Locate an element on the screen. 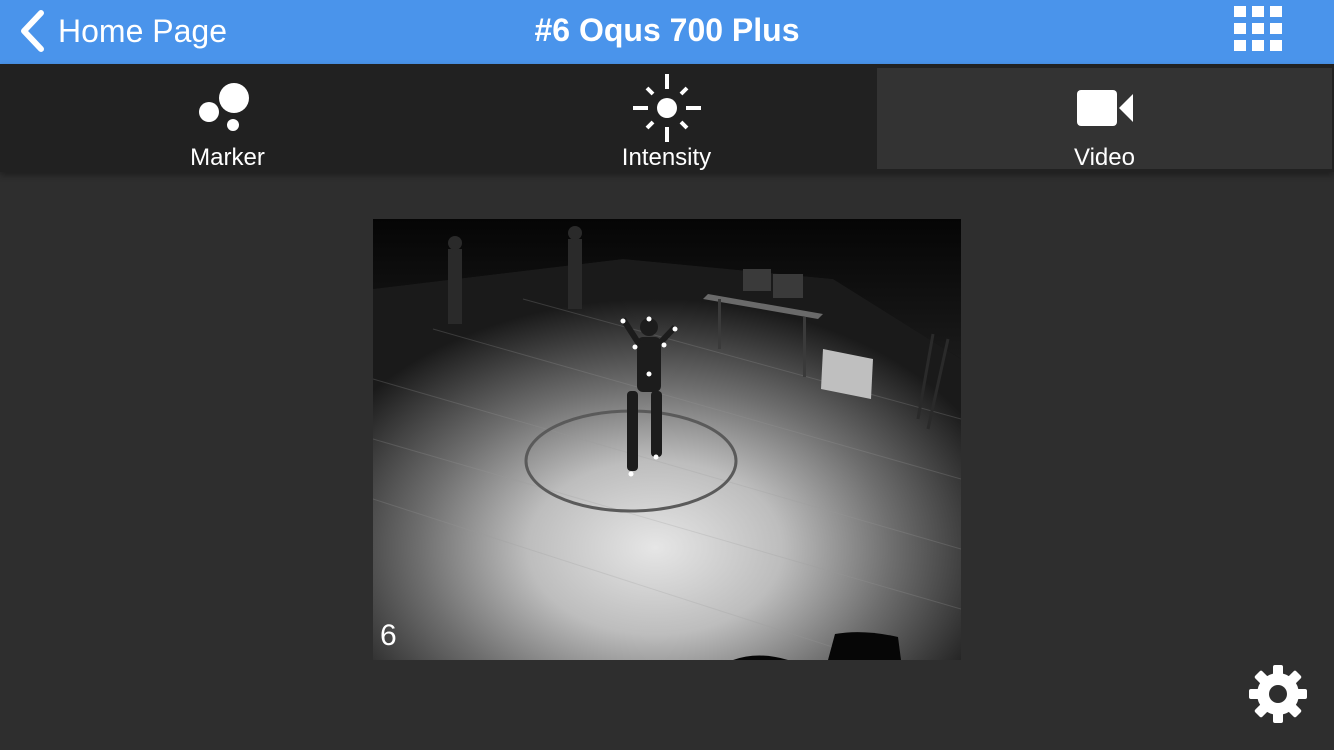  view-mode-tab-bar: Marker Intensity Video is located at coordinates (667, 118).